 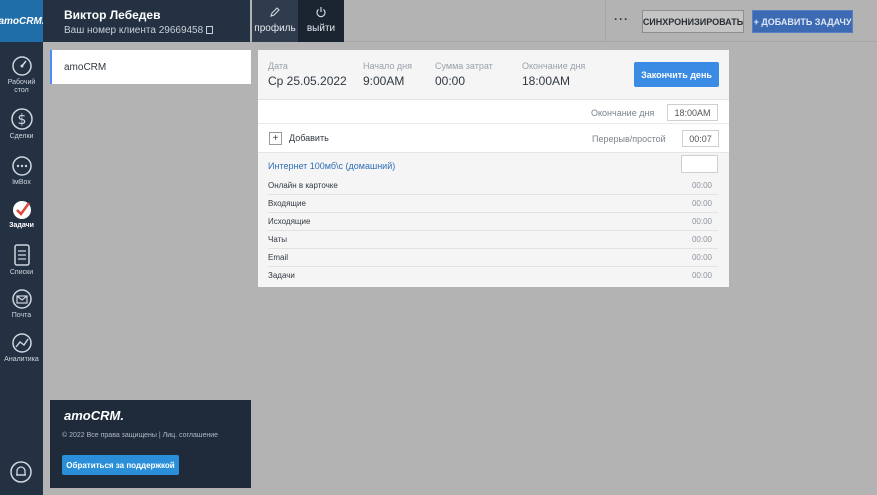 What do you see at coordinates (275, 28) in the screenshot?
I see `profile-label: профиль` at bounding box center [275, 28].